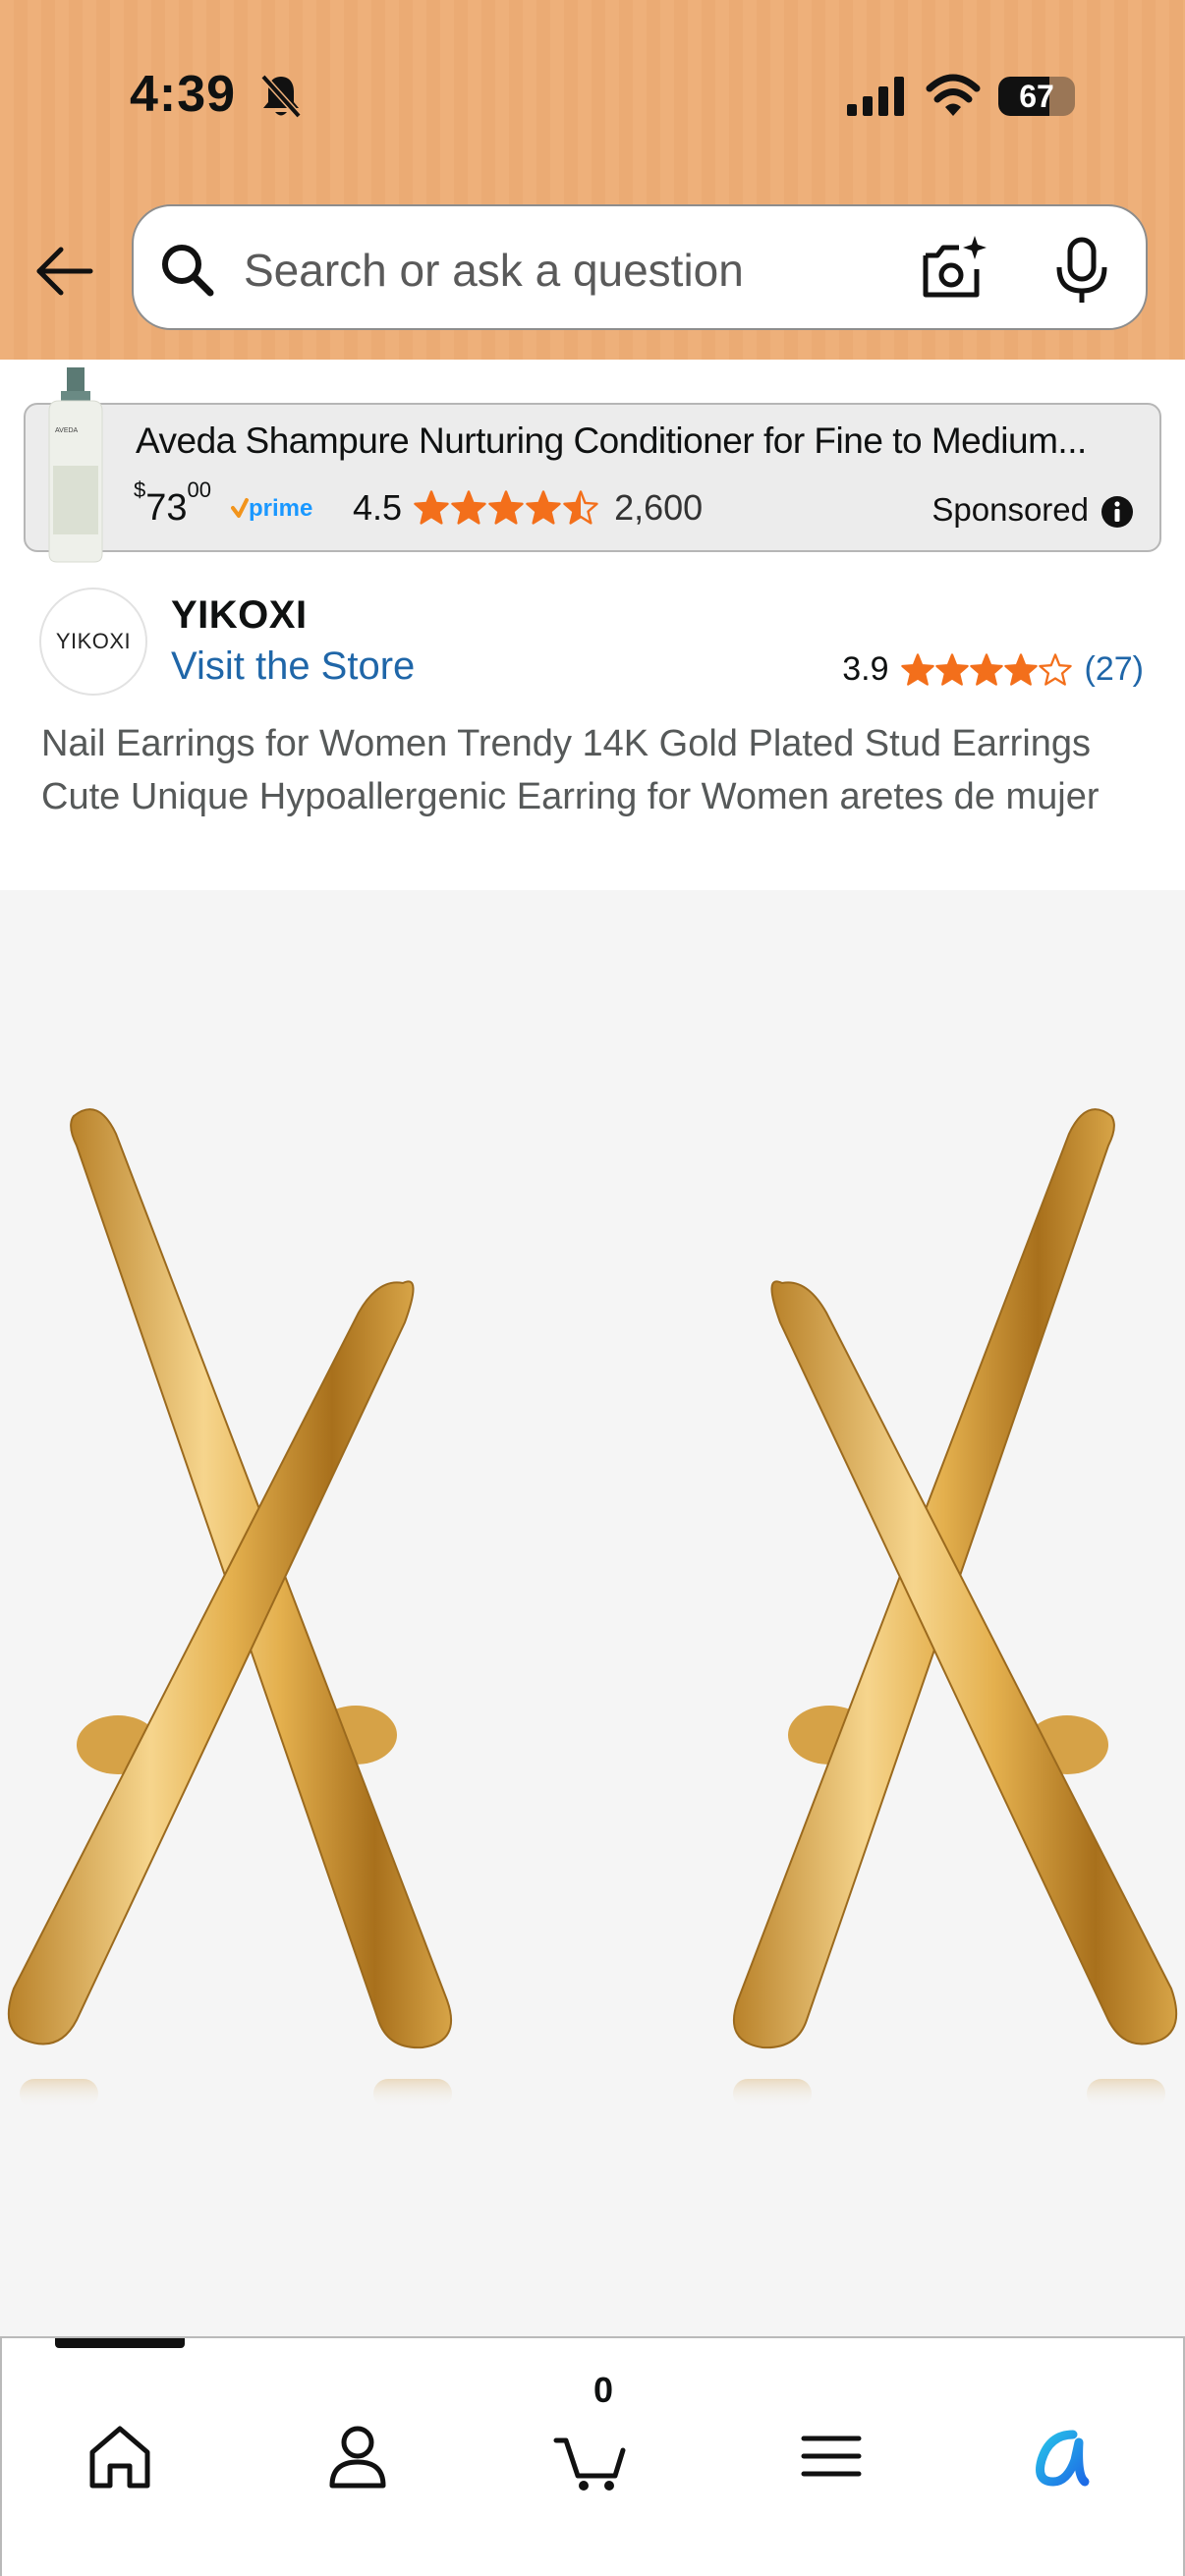 This screenshot has height=2576, width=1185. Describe the element at coordinates (65, 271) in the screenshot. I see `back-arrow-icon` at that location.